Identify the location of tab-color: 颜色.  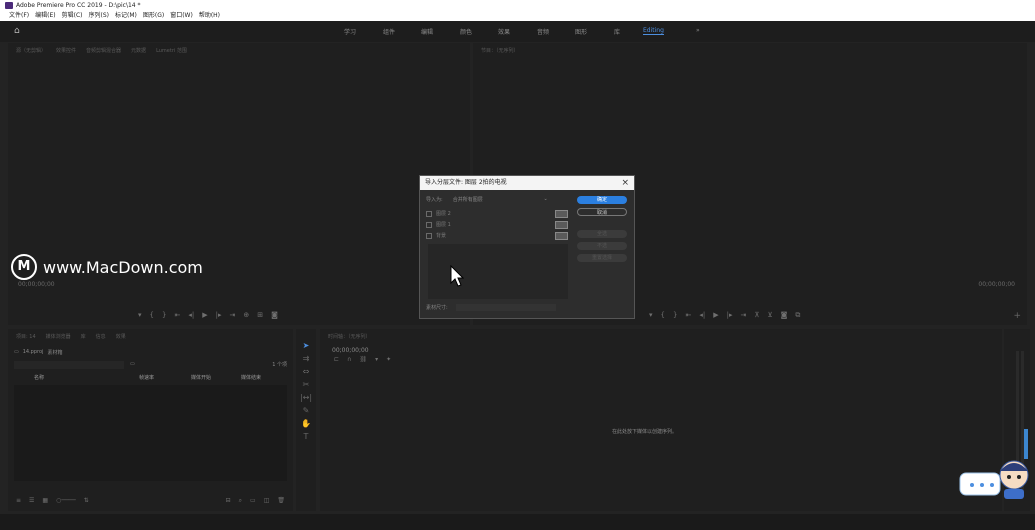
(466, 31).